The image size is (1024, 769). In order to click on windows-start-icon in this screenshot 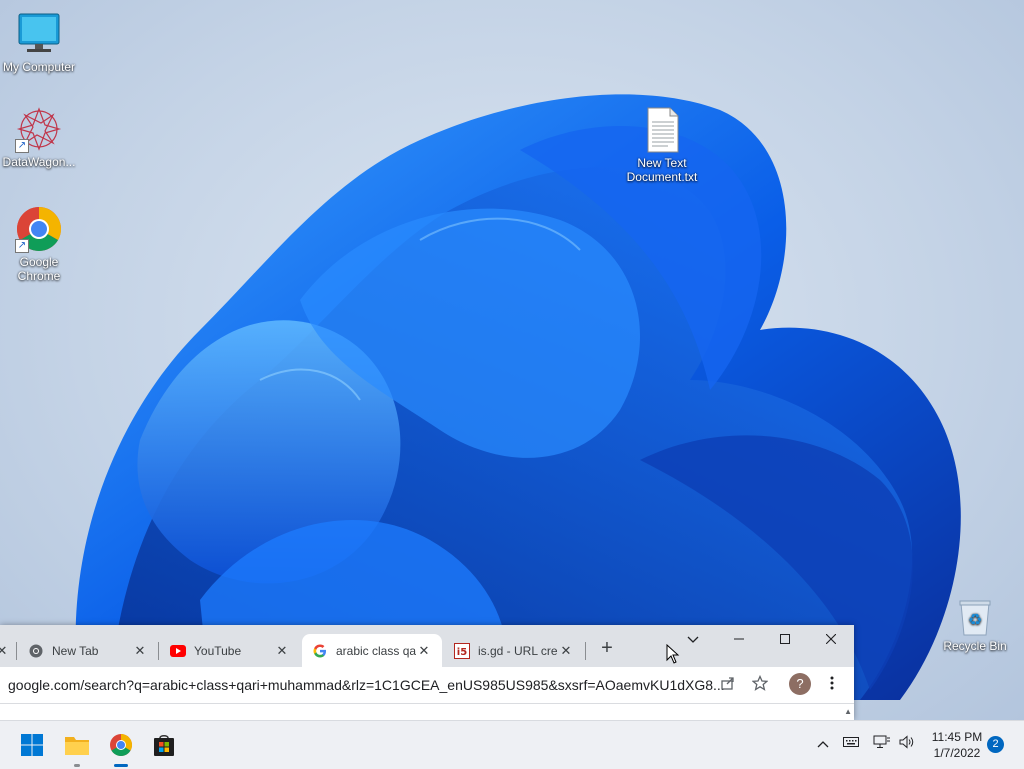, I will do `click(32, 745)`.